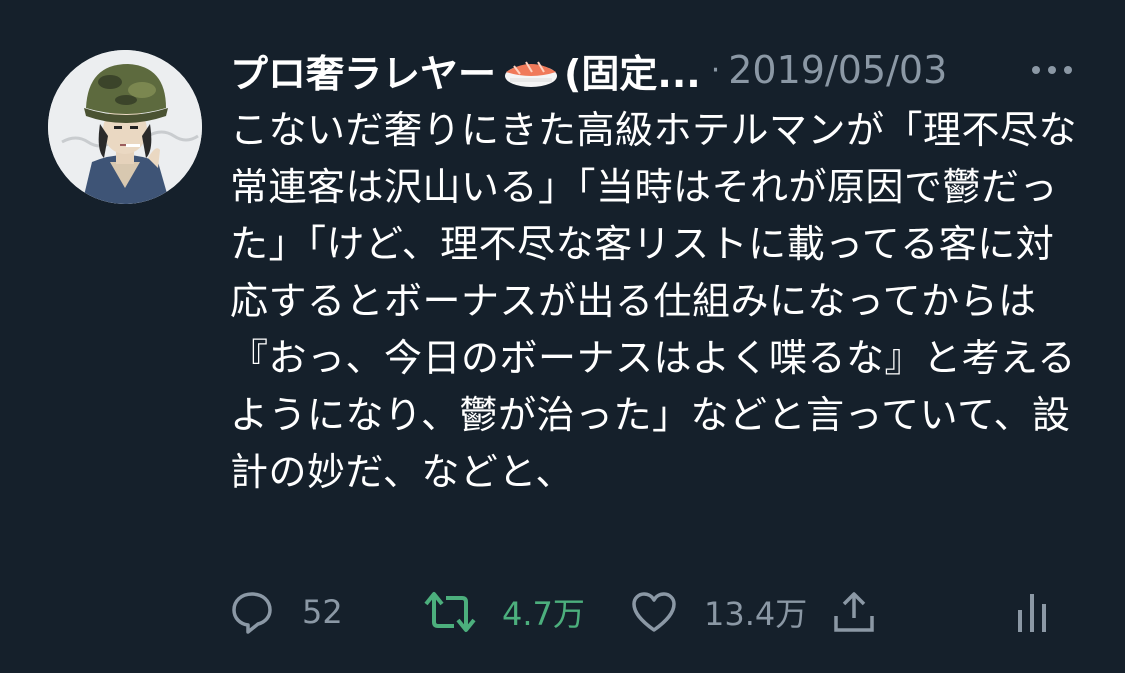  I want to click on share-button, so click(854, 612).